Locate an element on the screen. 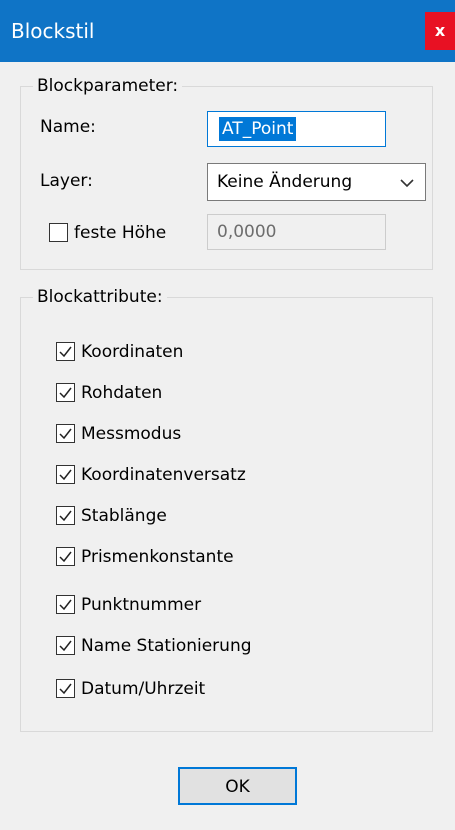  close-button: x is located at coordinates (440, 31).